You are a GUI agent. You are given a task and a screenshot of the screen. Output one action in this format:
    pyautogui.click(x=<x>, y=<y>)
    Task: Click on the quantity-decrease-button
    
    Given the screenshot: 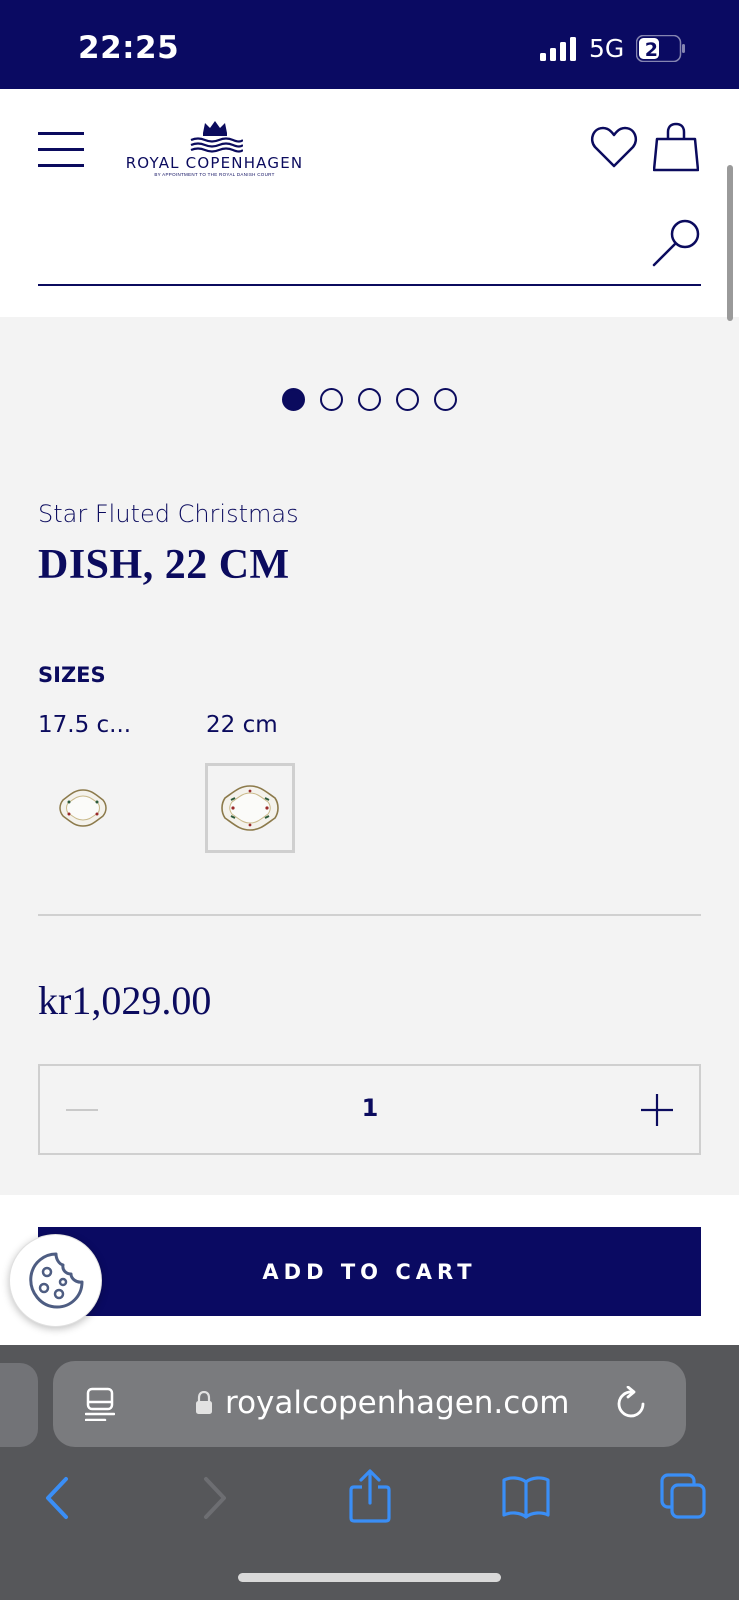 What is the action you would take?
    pyautogui.click(x=82, y=1110)
    